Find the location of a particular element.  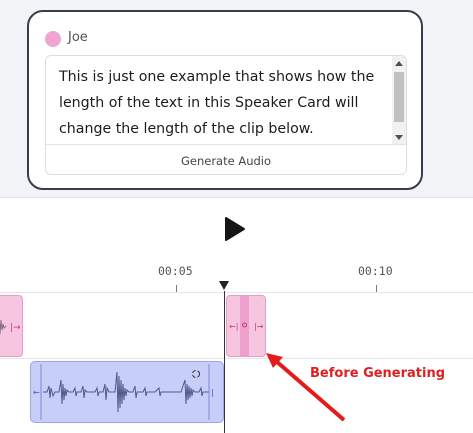

scroll-up-arrow-icon is located at coordinates (399, 63).